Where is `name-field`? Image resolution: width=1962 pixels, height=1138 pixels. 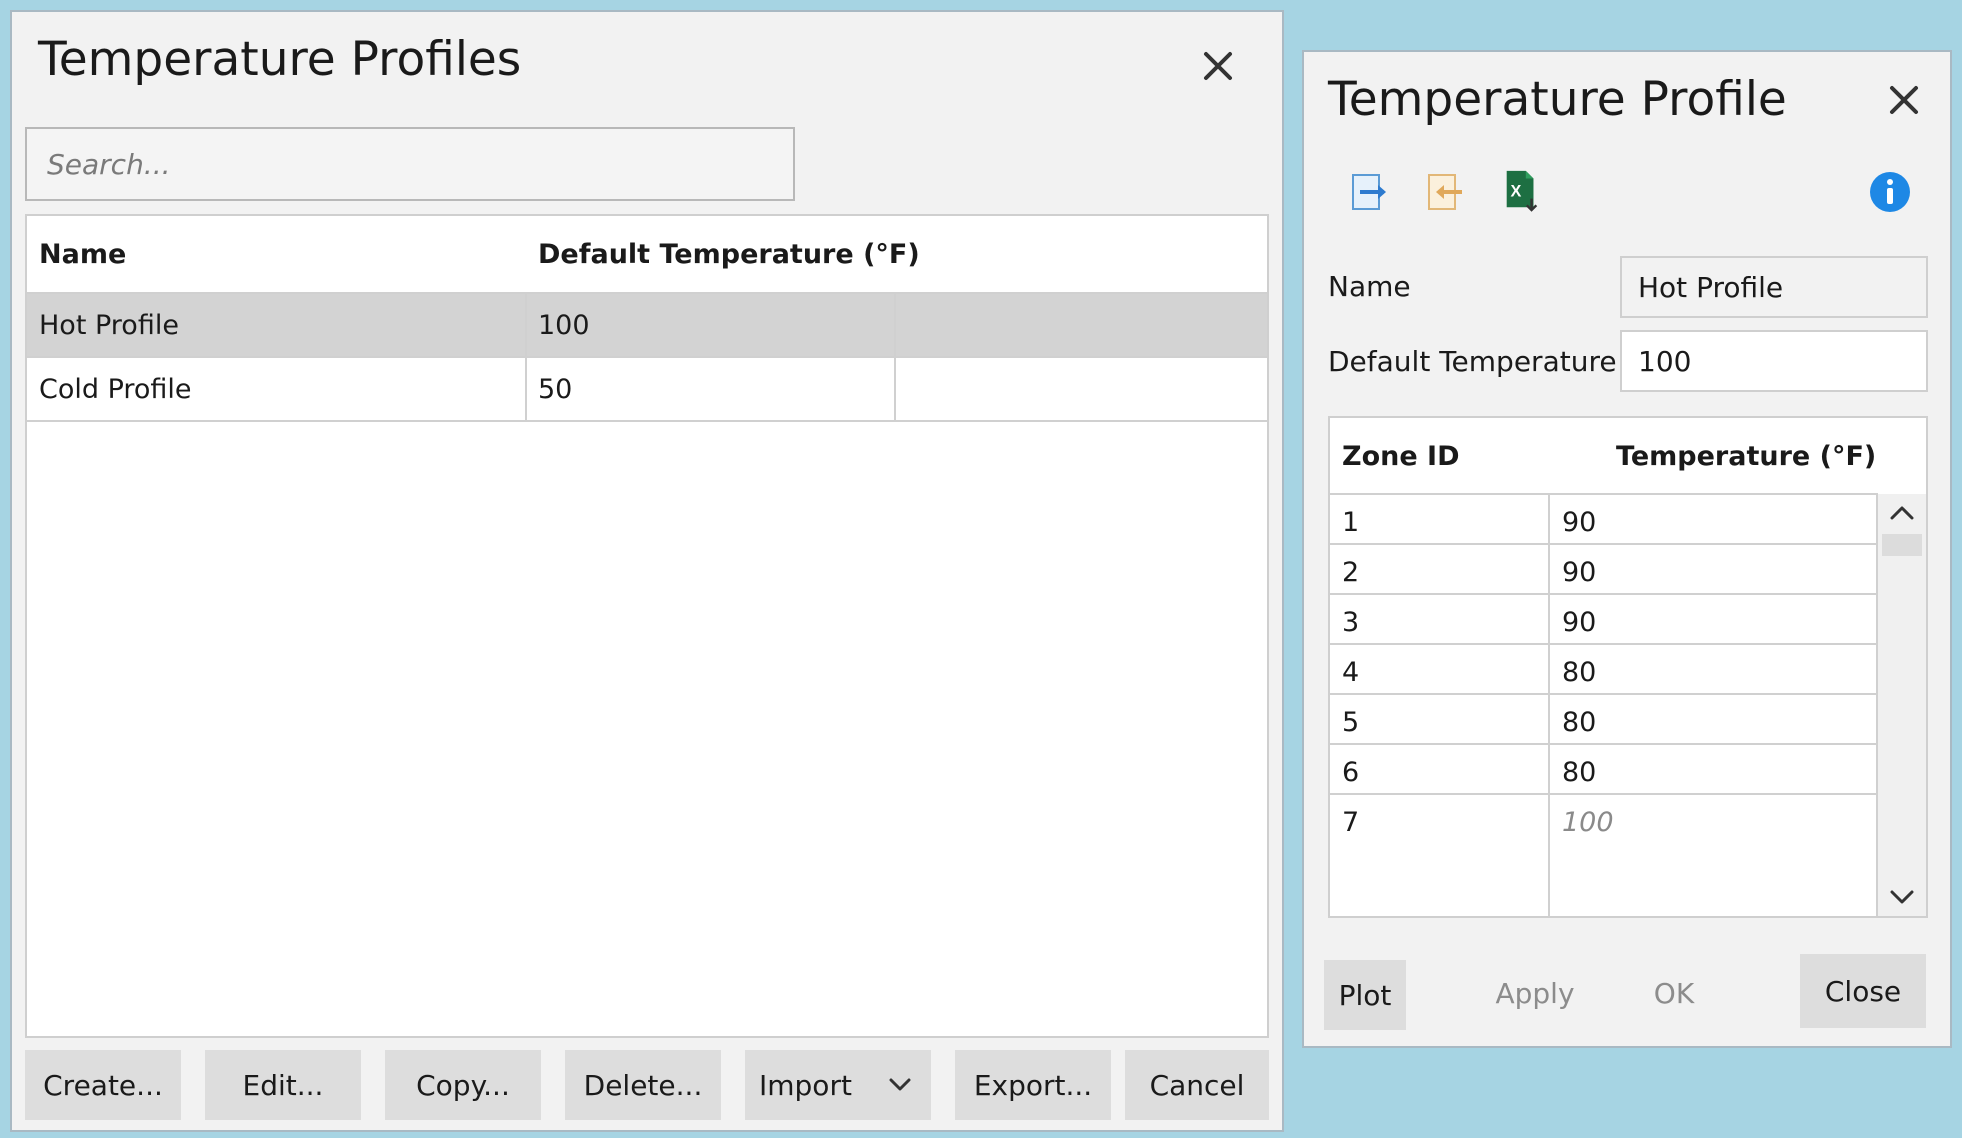 name-field is located at coordinates (1774, 287).